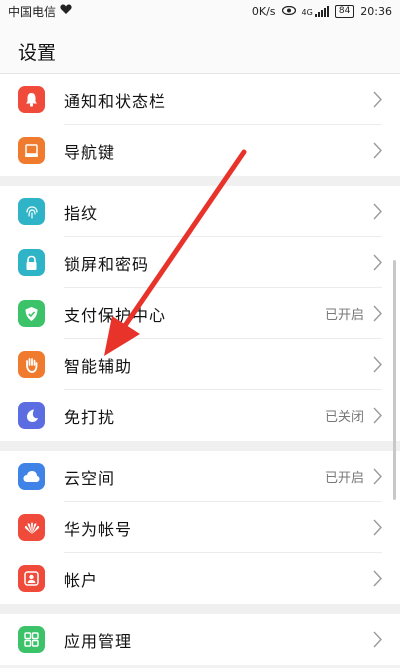  What do you see at coordinates (107, 264) in the screenshot?
I see `settings-item-label: 锁屏和密码` at bounding box center [107, 264].